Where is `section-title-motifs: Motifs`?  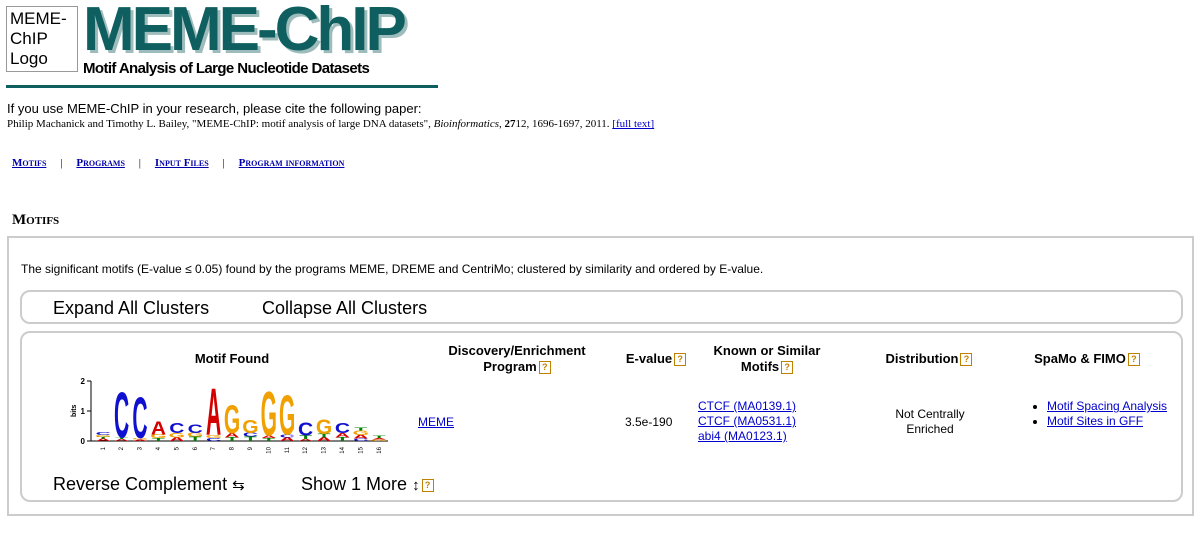 section-title-motifs: Motifs is located at coordinates (36, 220).